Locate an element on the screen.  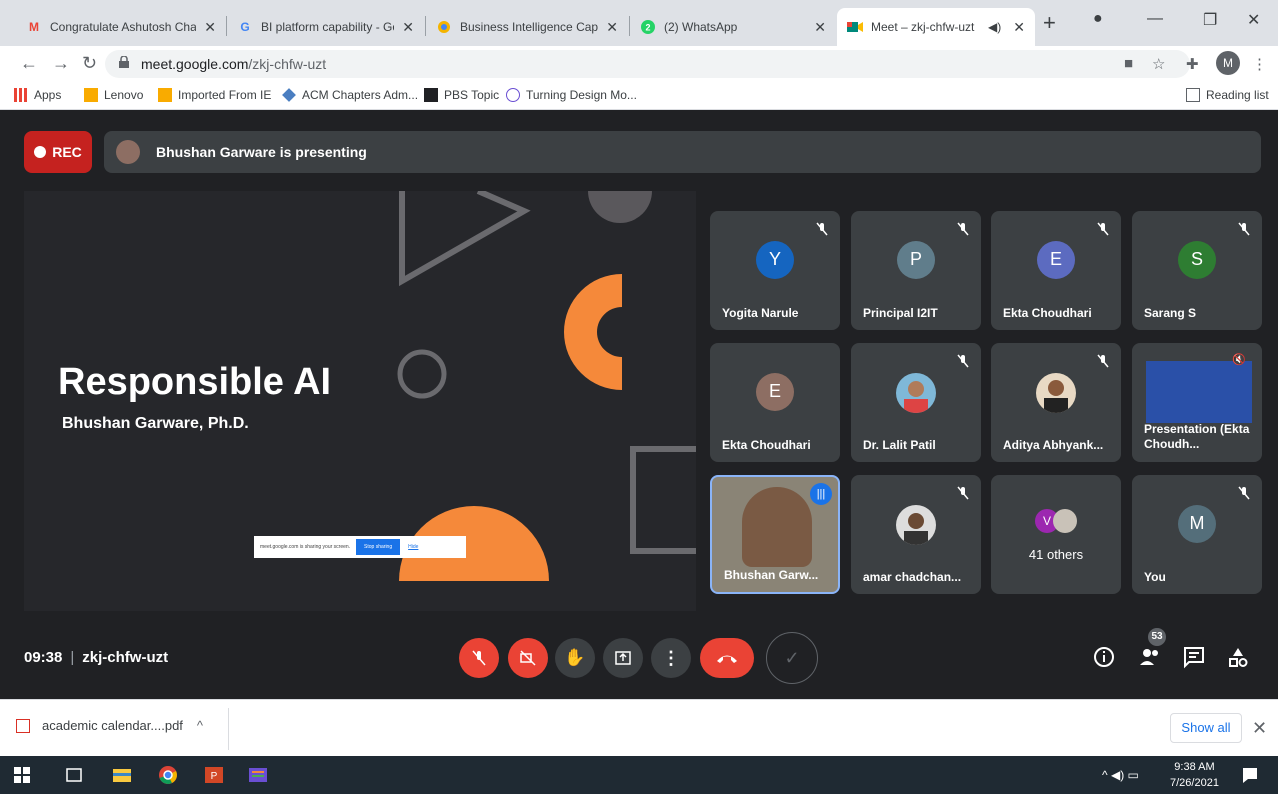
speaking-indicator-icon: ||| is located at coordinates (821, 494).